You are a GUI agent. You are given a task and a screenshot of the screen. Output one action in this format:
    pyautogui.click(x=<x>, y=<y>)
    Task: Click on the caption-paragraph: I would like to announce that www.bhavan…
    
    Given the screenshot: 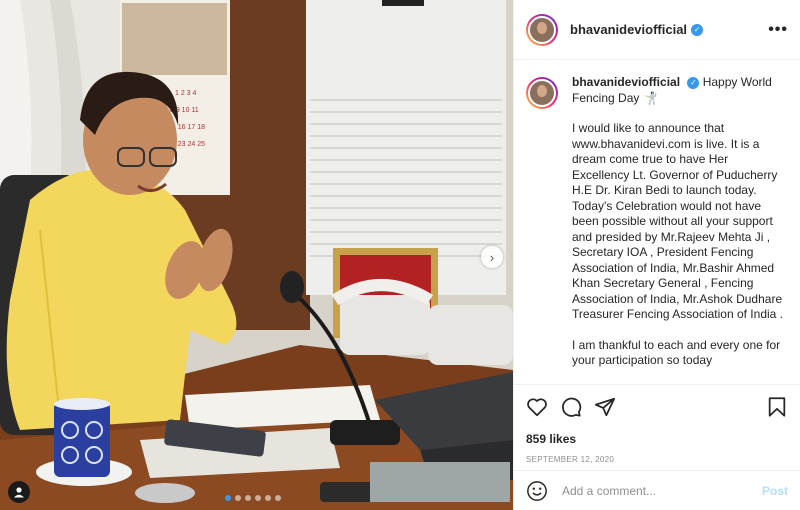 What is the action you would take?
    pyautogui.click(x=677, y=221)
    